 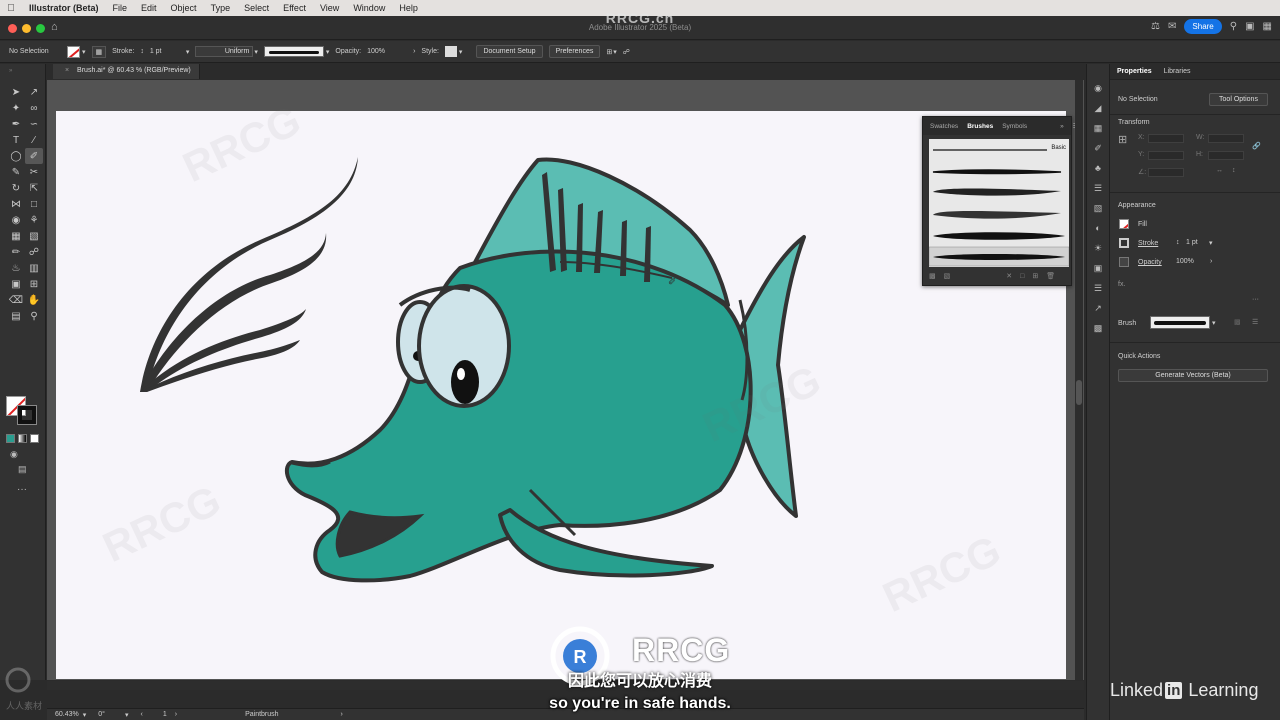 I want to click on flip-horizontal-icon: ↔, so click(x=1219, y=170).